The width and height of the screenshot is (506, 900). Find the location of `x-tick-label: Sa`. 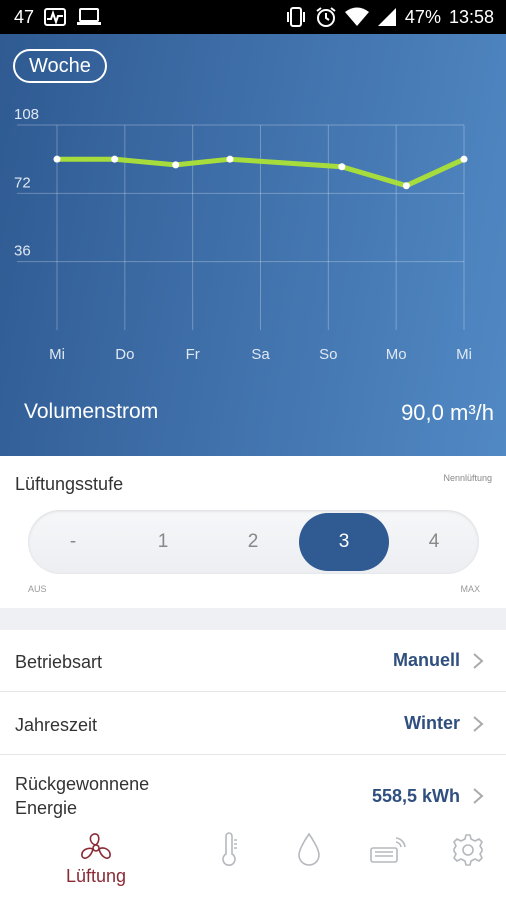

x-tick-label: Sa is located at coordinates (260, 354).